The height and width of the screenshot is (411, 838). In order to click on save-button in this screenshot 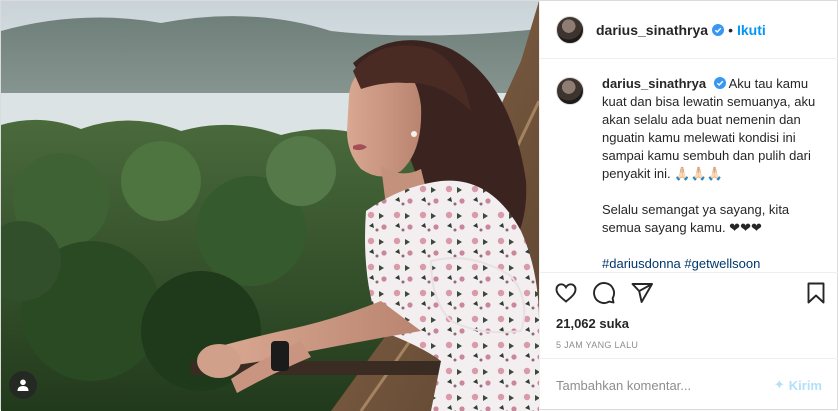, I will do `click(816, 293)`.